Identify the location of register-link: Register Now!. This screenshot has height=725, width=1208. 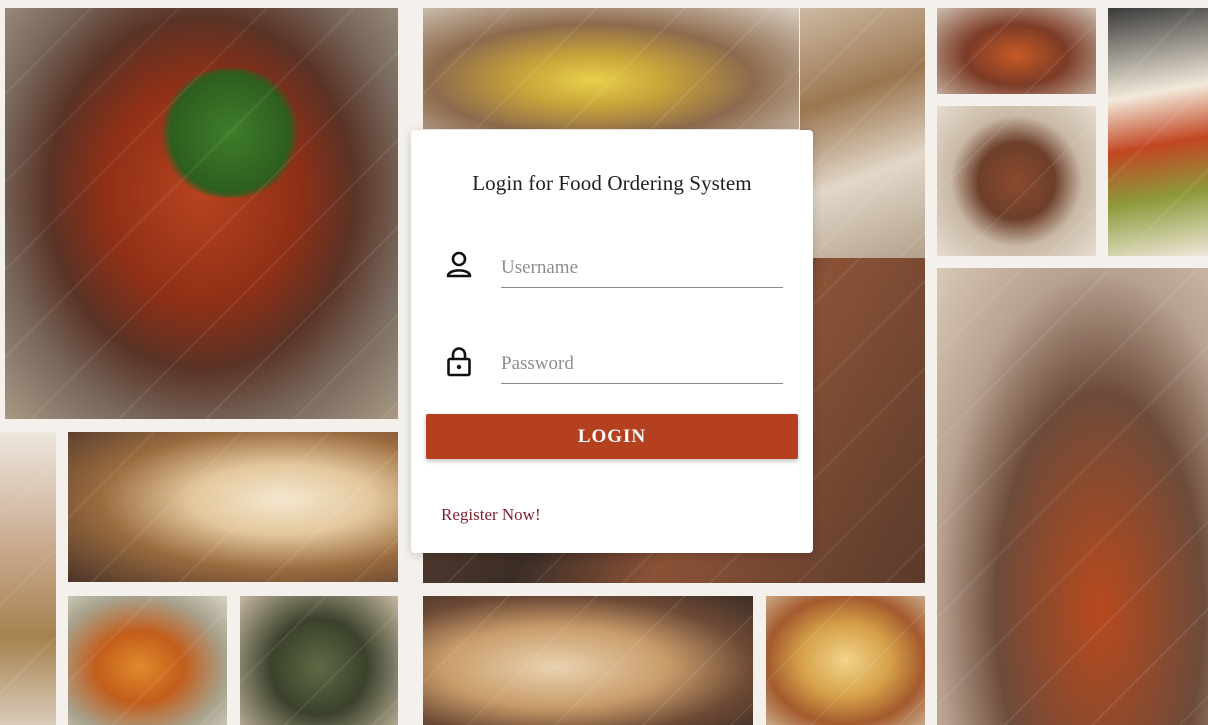
(491, 515).